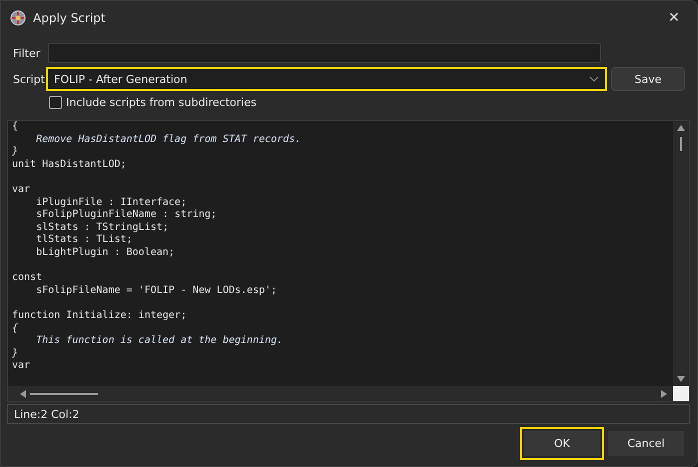 Image resolution: width=698 pixels, height=467 pixels. Describe the element at coordinates (23, 394) in the screenshot. I see `scroll-left-icon` at that location.